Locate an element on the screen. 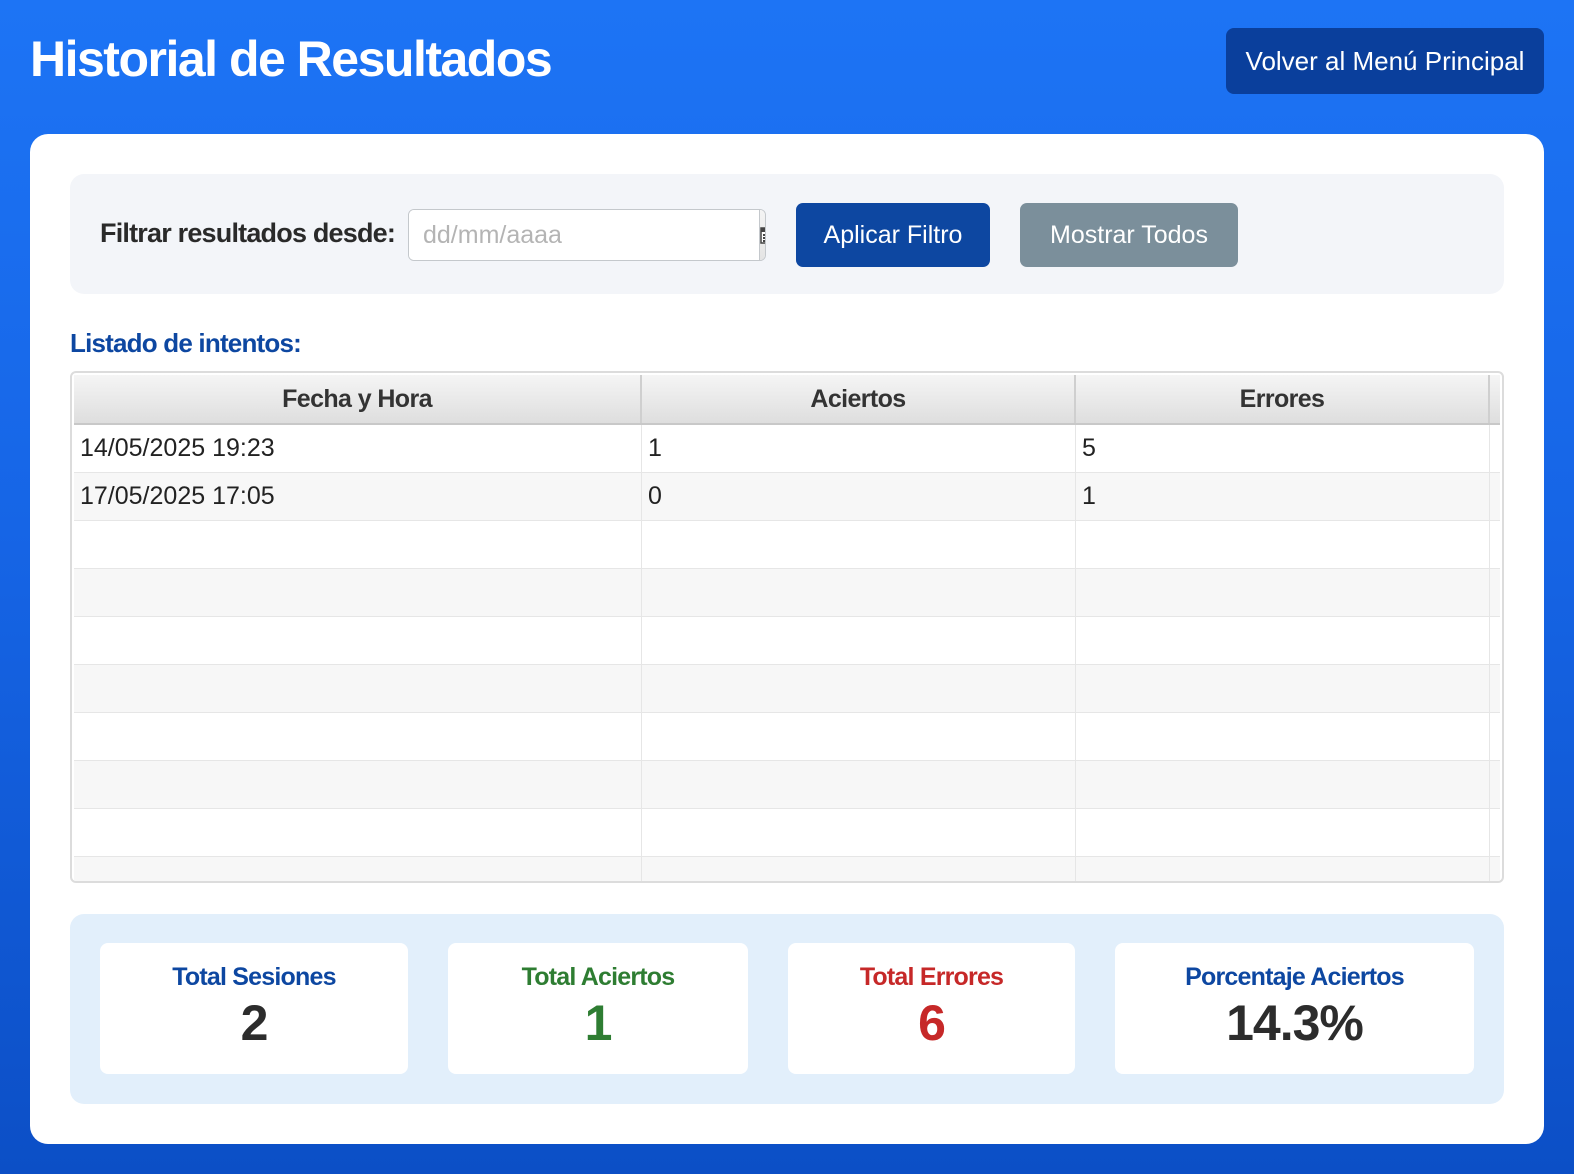 This screenshot has height=1174, width=1574. column-header-date: Fecha y Hora is located at coordinates (358, 399).